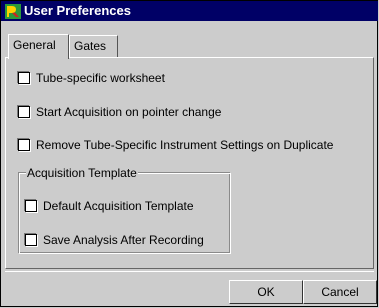  Describe the element at coordinates (189, 11) in the screenshot. I see `title-bar: User Preferences` at that location.